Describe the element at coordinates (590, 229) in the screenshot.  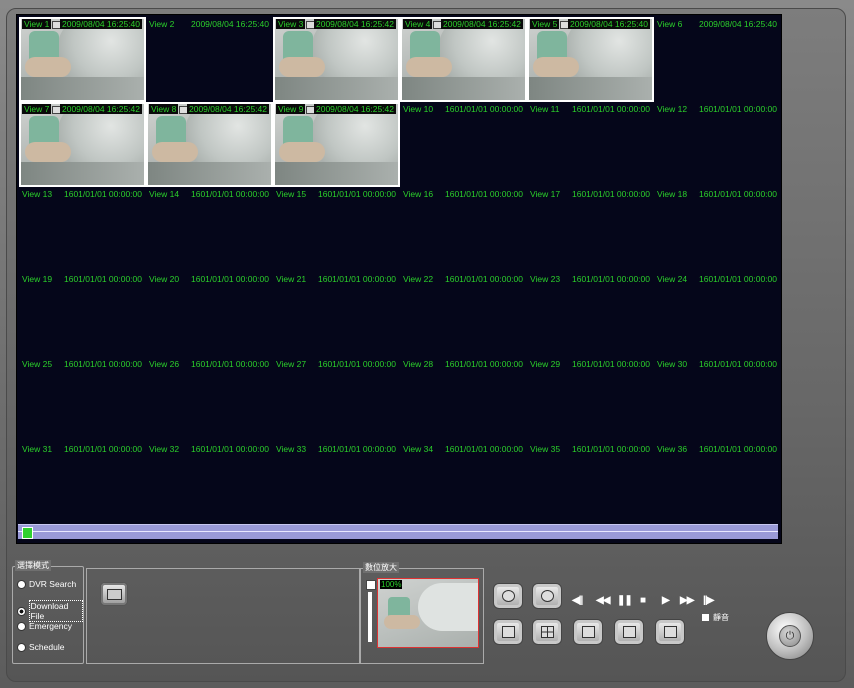
I see `view-cell: View 17 1601/01/01 00:00:00` at that location.